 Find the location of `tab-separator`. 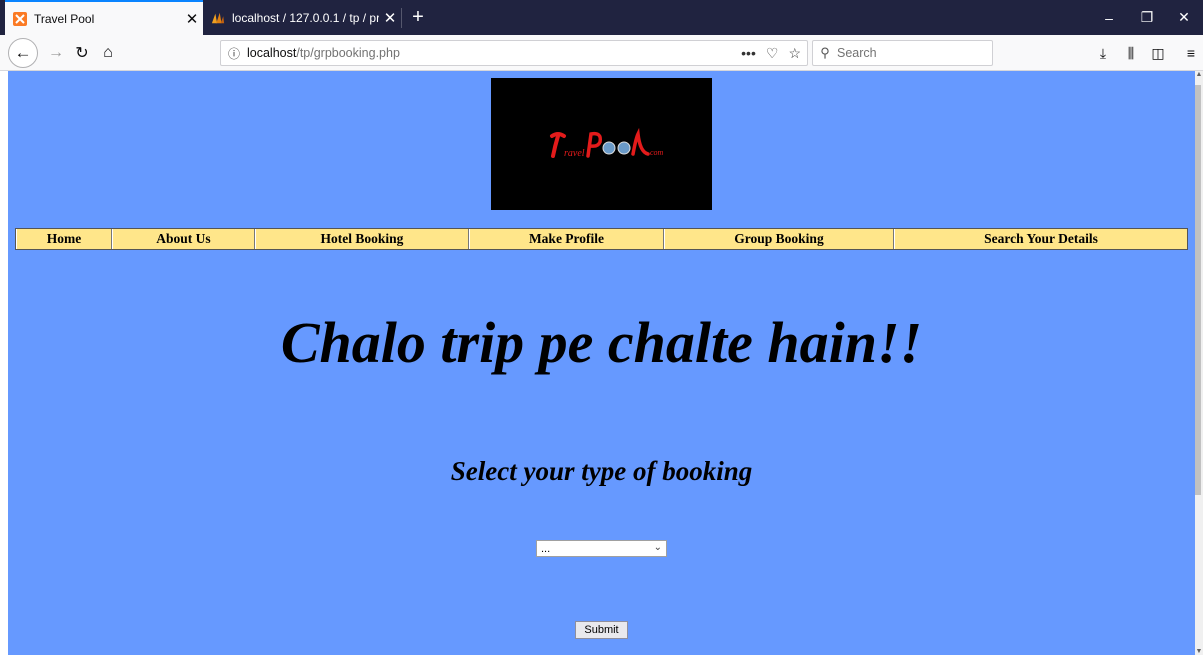

tab-separator is located at coordinates (401, 18).